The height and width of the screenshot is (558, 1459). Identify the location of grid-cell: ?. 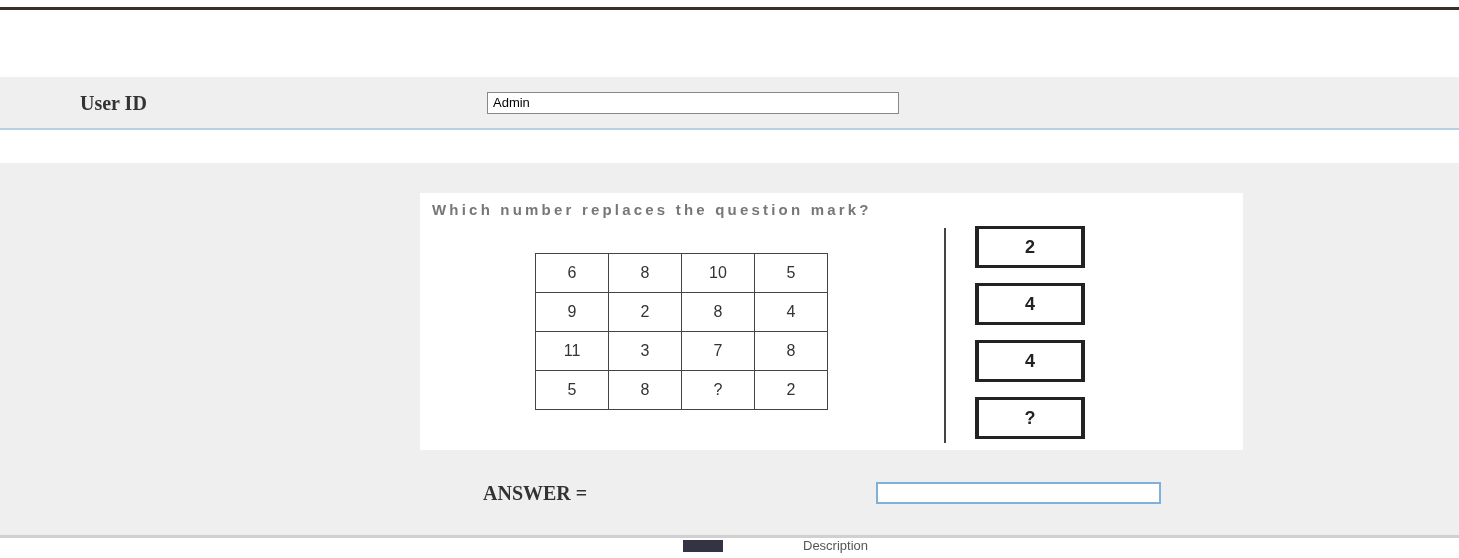
(718, 390).